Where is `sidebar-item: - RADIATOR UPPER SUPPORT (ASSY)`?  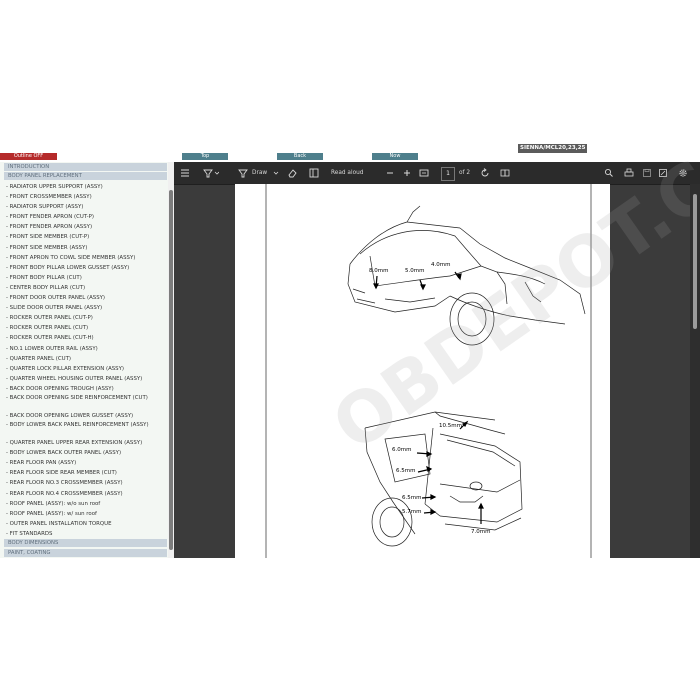 sidebar-item: - RADIATOR UPPER SUPPORT (ASSY) is located at coordinates (87, 187).